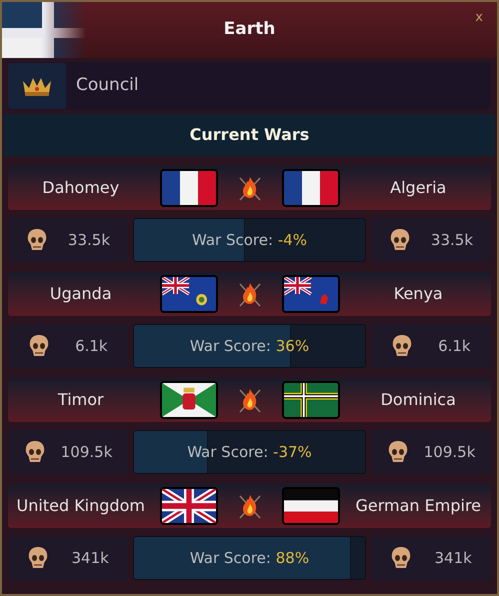 This screenshot has height=596, width=499. I want to click on council-label: Council, so click(107, 86).